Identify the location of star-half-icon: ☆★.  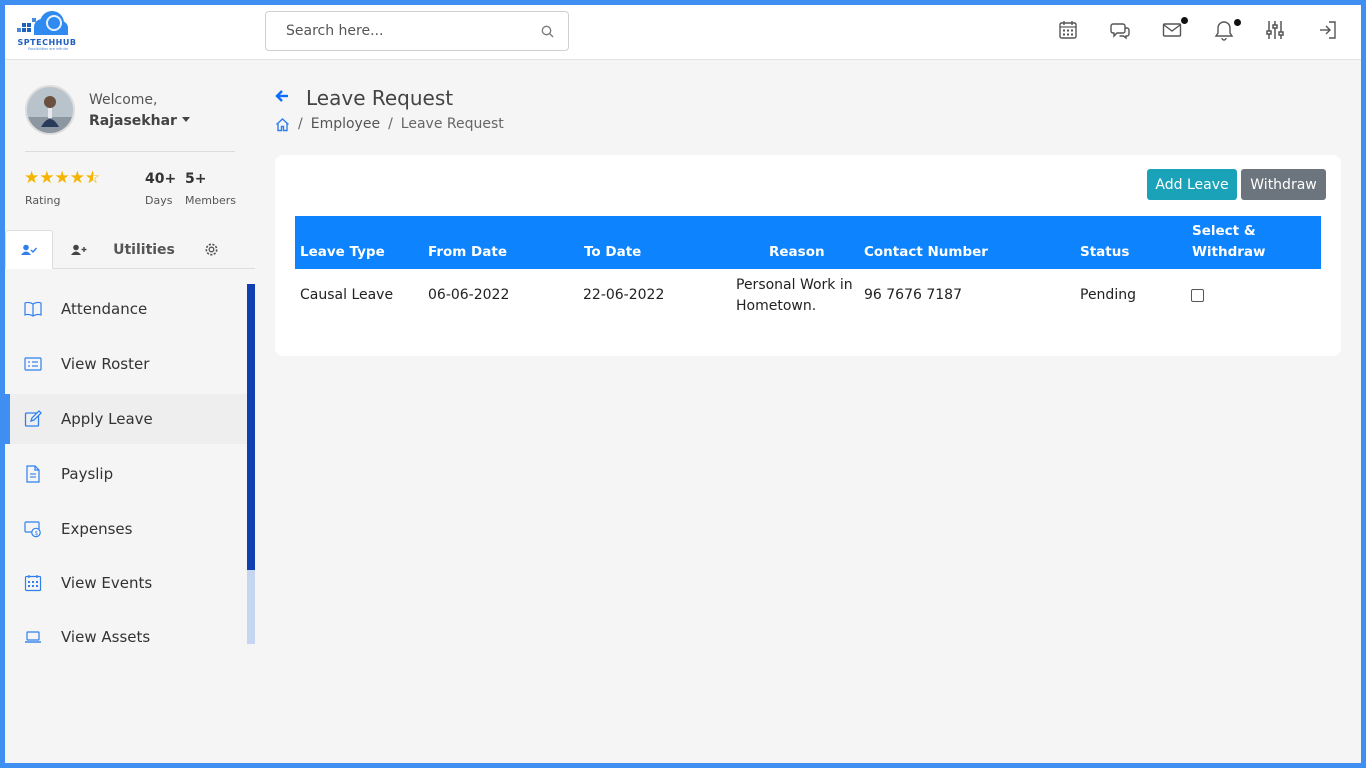
(93, 178).